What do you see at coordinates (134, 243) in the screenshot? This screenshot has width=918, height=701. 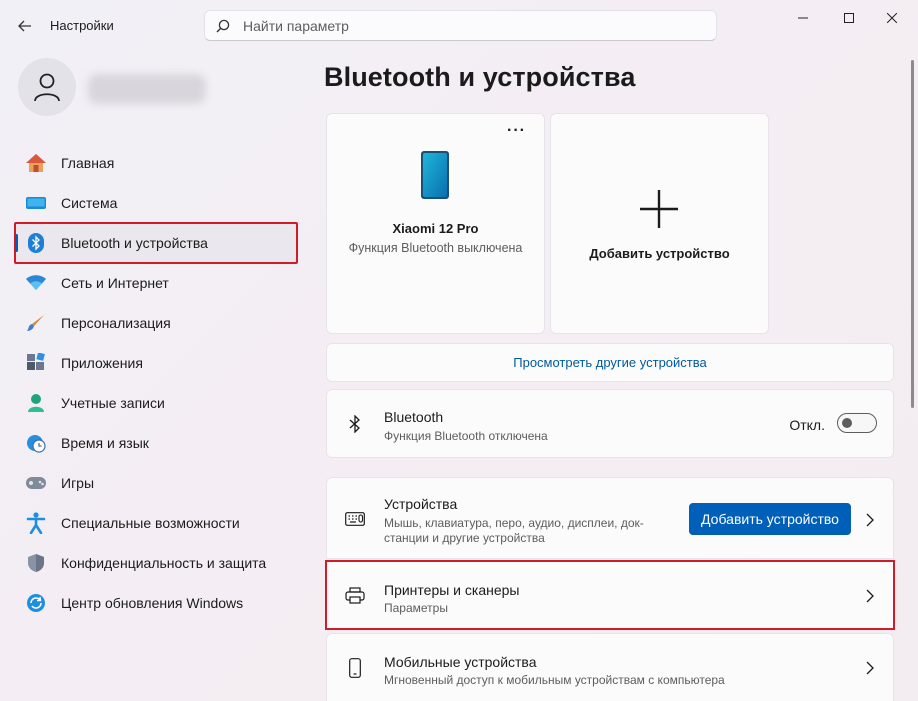 I see `sidebar-item-label: Bluetooth и устройства` at bounding box center [134, 243].